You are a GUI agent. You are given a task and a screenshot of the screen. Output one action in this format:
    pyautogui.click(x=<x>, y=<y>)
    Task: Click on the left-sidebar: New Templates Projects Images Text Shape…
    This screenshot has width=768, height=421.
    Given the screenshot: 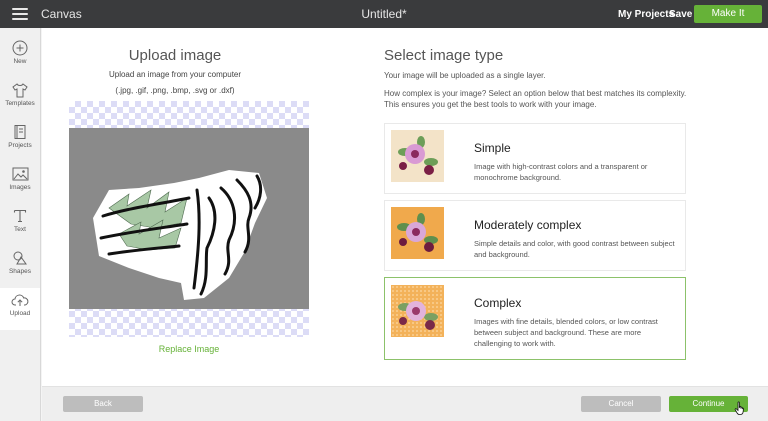 What is the action you would take?
    pyautogui.click(x=20, y=224)
    